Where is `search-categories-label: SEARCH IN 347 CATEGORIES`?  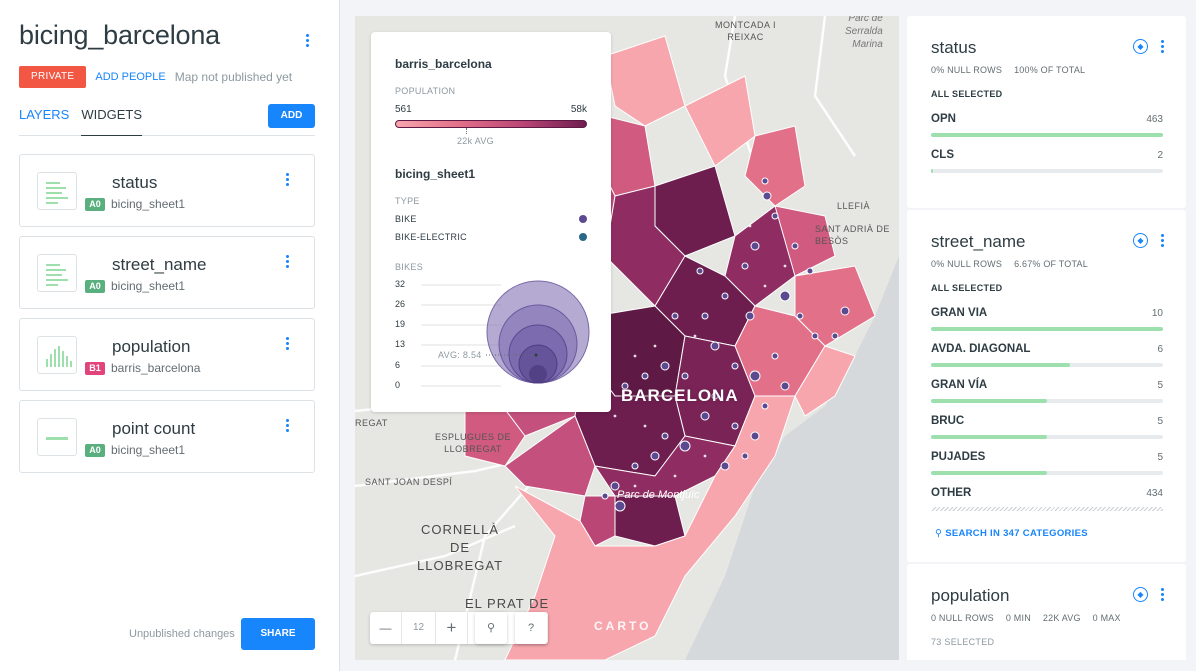
search-categories-label: SEARCH IN 347 CATEGORIES is located at coordinates (1016, 533).